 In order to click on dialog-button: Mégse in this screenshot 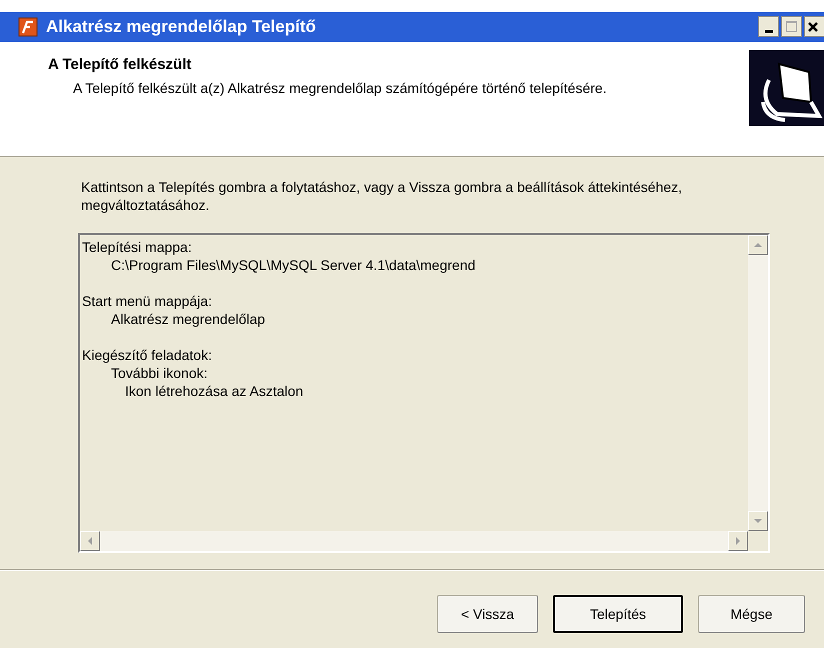, I will do `click(751, 614)`.